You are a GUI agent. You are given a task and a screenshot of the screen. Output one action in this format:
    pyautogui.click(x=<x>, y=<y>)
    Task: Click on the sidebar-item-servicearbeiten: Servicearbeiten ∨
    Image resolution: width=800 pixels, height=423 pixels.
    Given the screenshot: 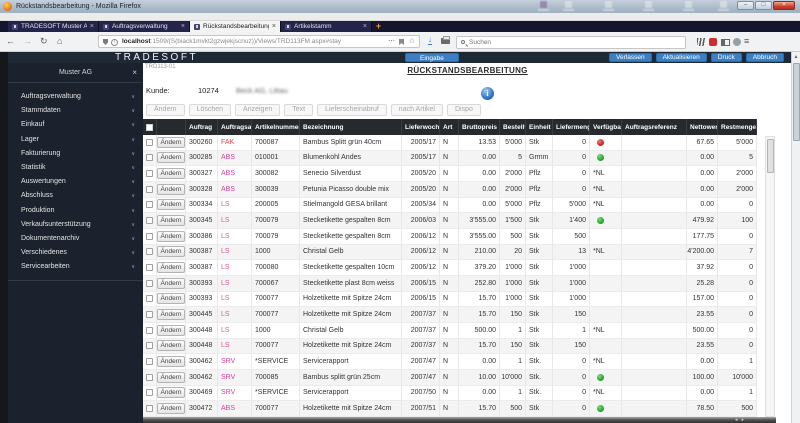 What is the action you would take?
    pyautogui.click(x=75, y=267)
    